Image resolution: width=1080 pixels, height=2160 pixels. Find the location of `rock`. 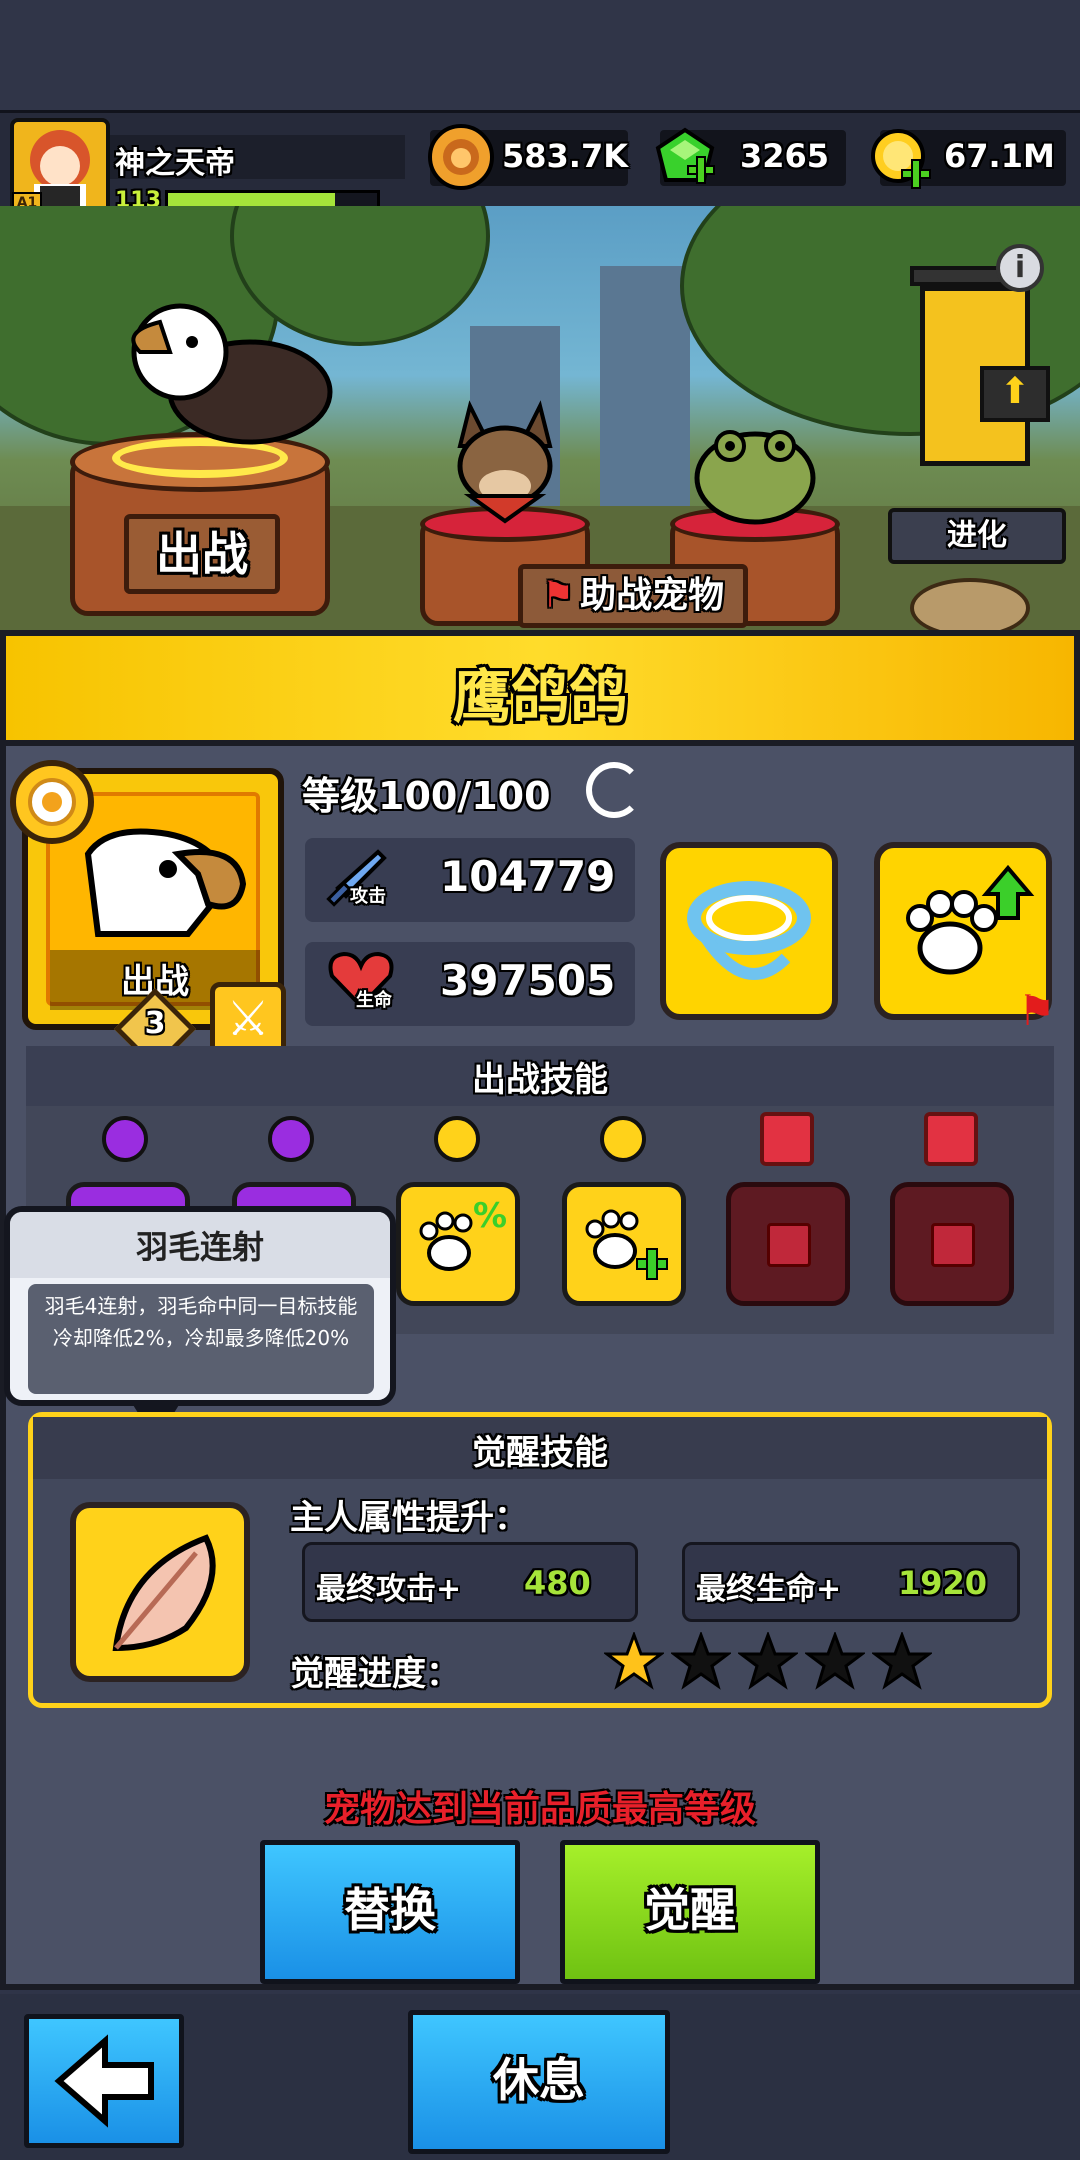

rock is located at coordinates (970, 604).